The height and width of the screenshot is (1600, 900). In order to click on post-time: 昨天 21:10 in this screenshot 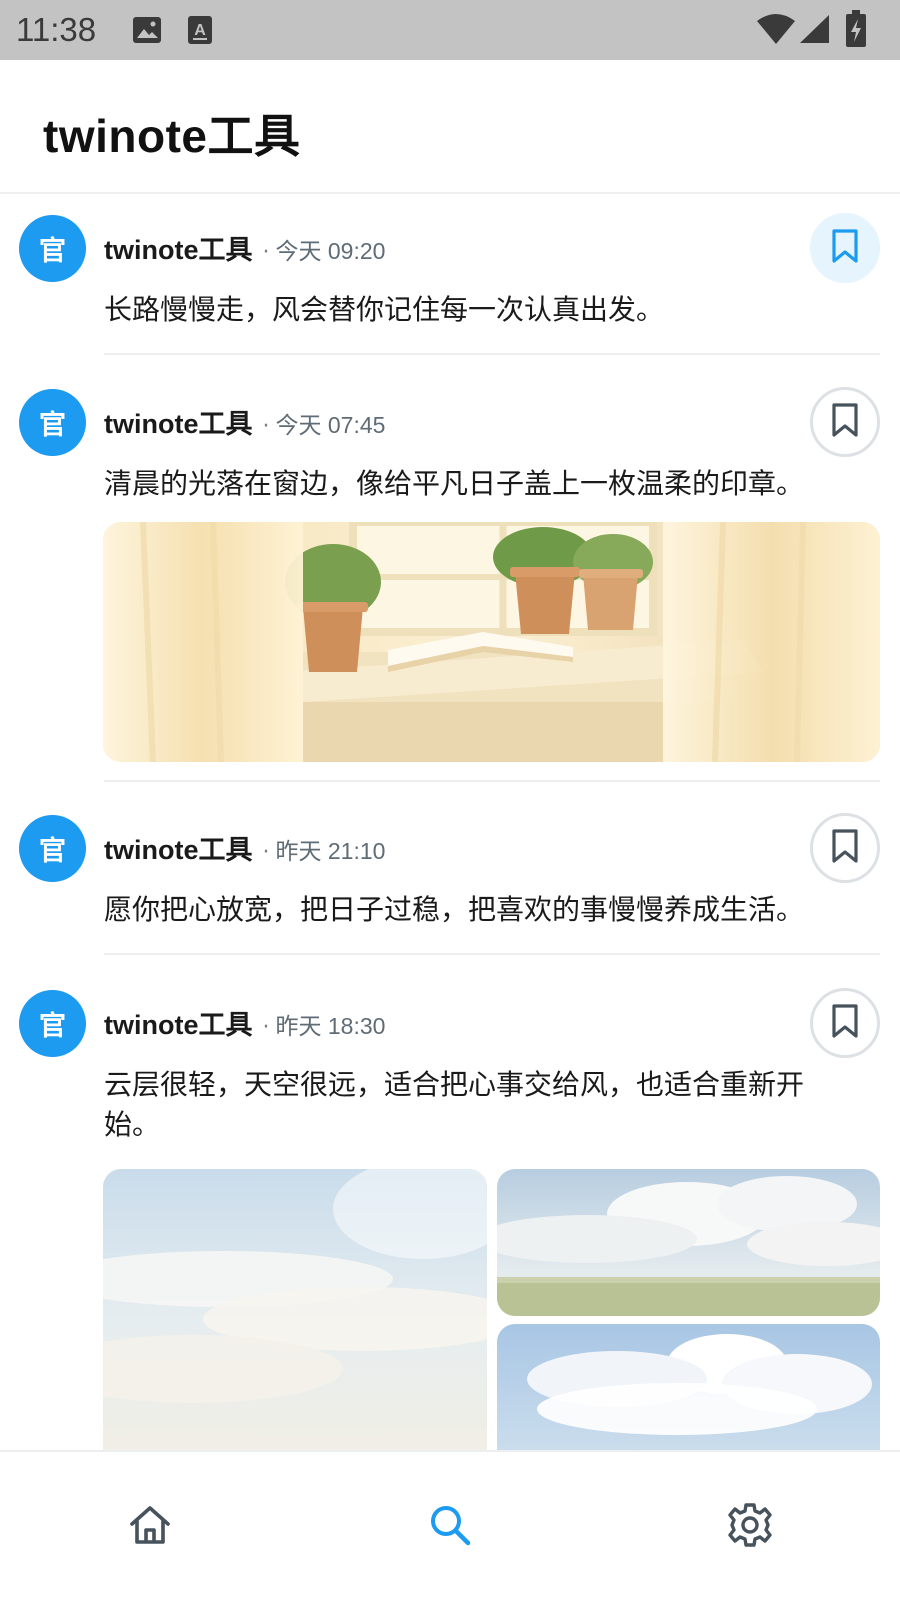, I will do `click(330, 851)`.